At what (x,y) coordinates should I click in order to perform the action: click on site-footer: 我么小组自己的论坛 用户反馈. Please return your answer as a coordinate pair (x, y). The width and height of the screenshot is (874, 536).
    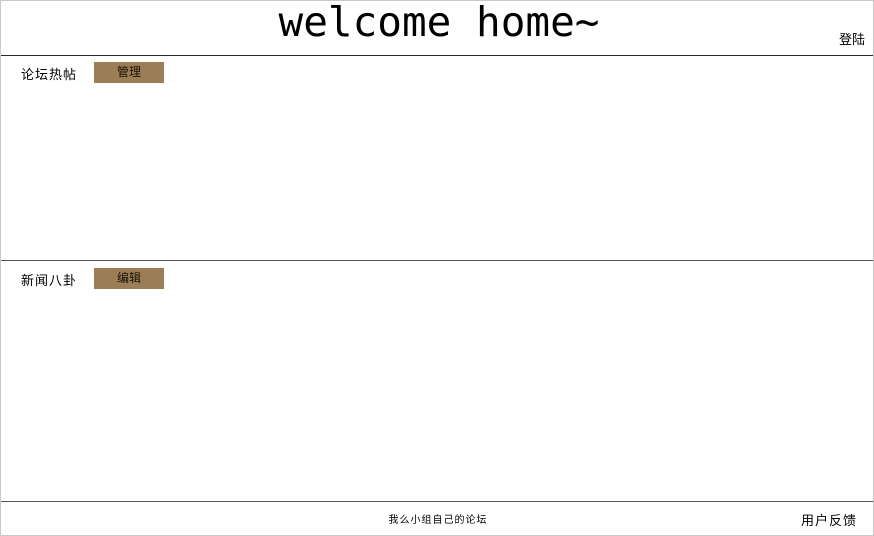
    Looking at the image, I should click on (437, 518).